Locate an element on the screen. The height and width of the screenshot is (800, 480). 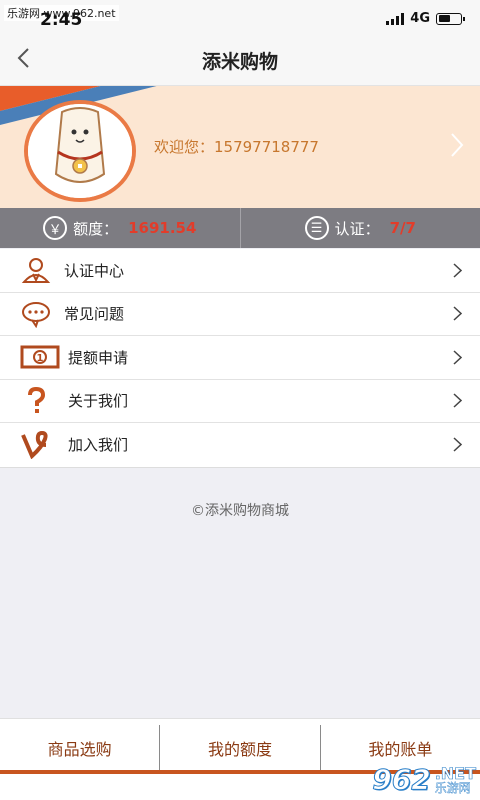
tab-shop: 商品选购 is located at coordinates (79, 748).